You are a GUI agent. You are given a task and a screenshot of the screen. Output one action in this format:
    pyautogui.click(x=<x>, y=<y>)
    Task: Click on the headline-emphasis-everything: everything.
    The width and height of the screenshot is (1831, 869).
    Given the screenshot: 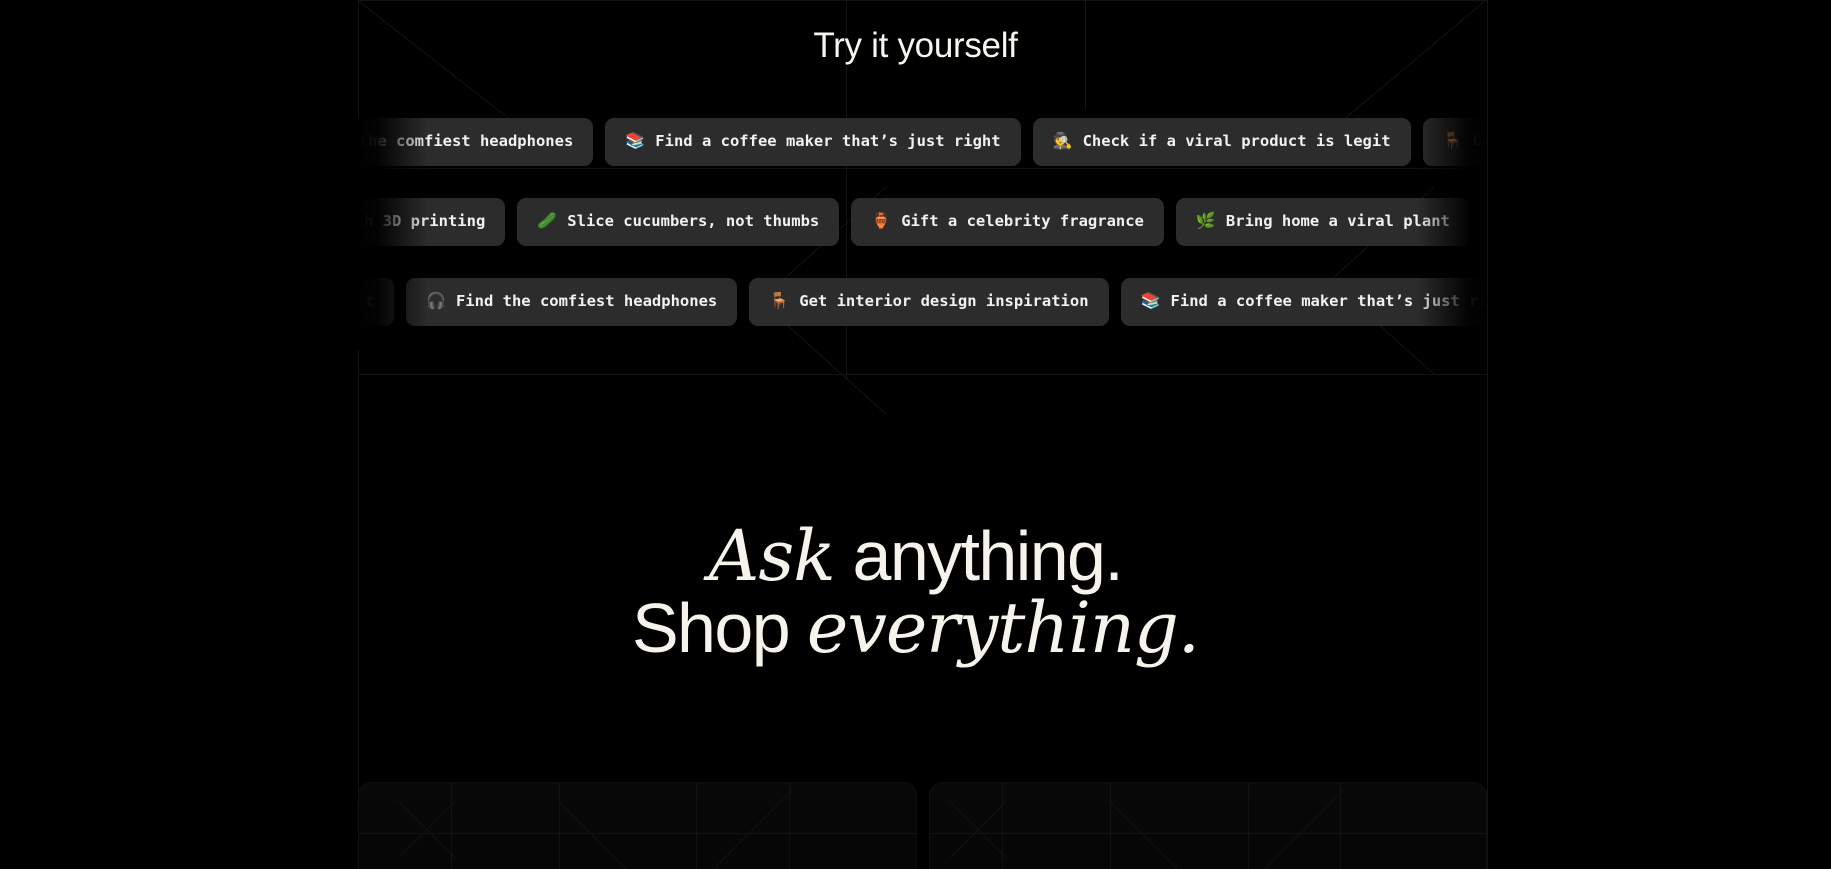 What is the action you would take?
    pyautogui.click(x=1003, y=628)
    